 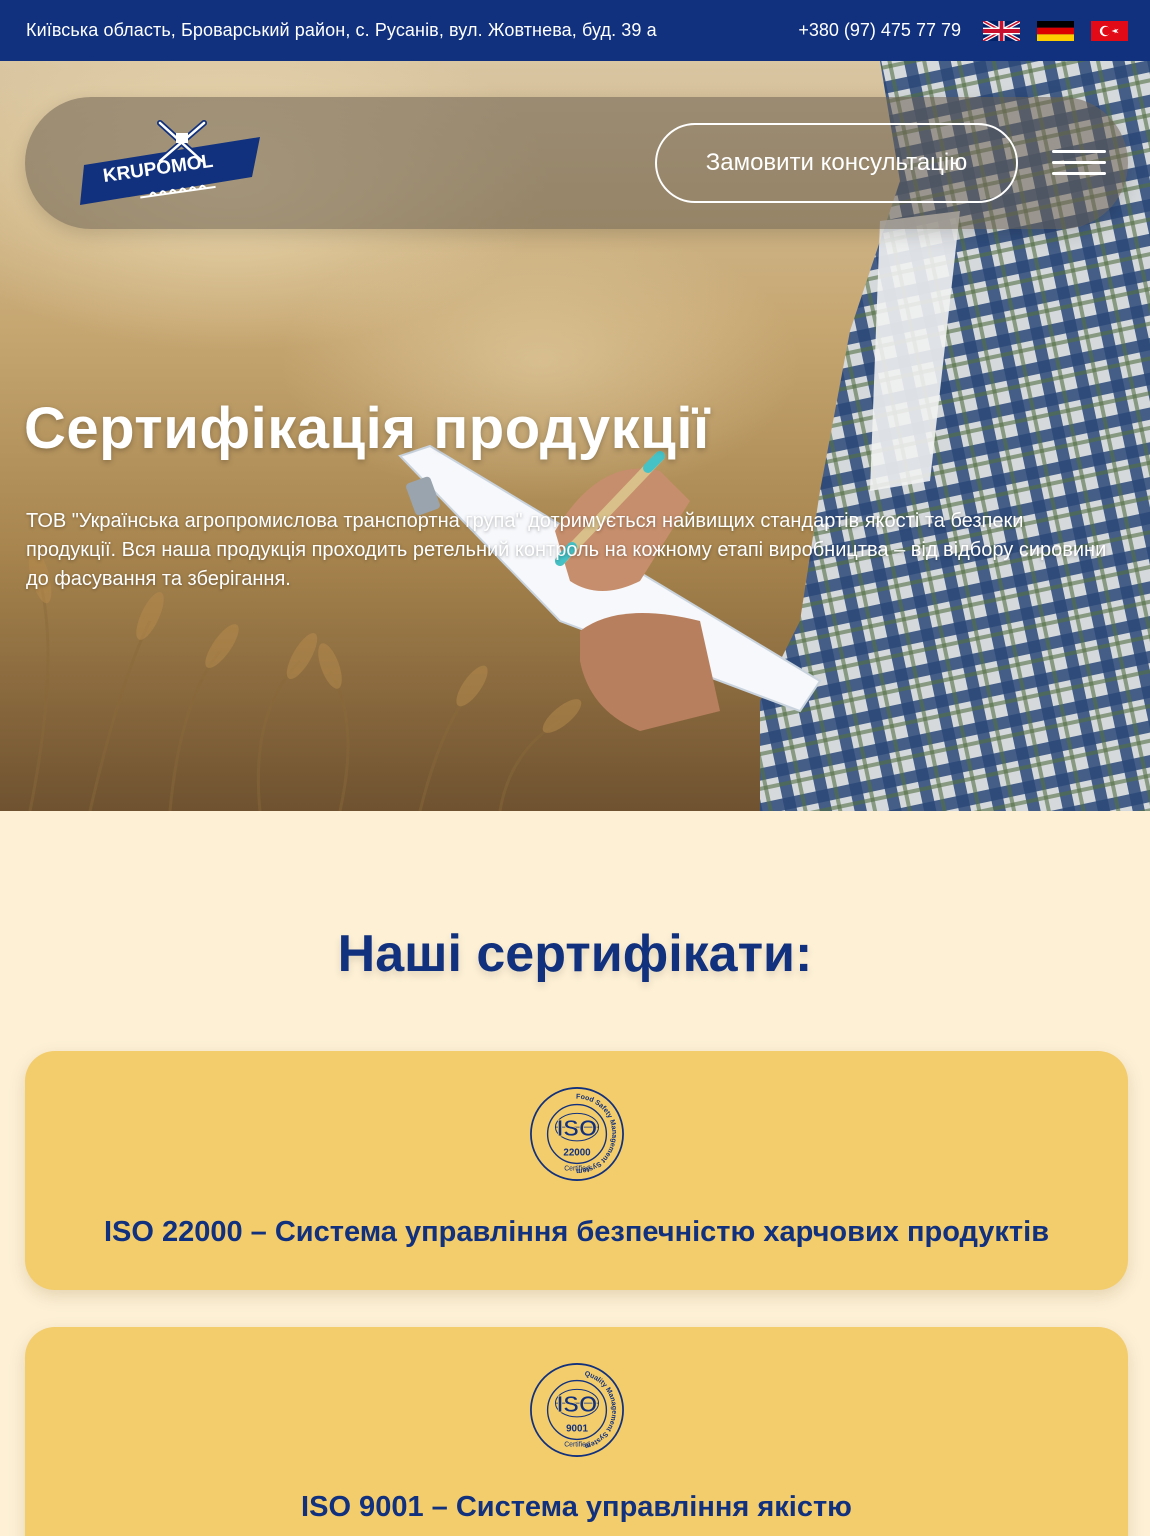 What do you see at coordinates (172, 163) in the screenshot?
I see `krupomol-logo: KRUPOMOL` at bounding box center [172, 163].